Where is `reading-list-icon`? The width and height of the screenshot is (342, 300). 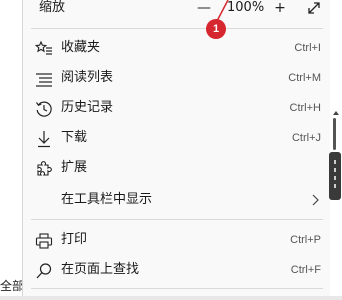
reading-list-icon is located at coordinates (44, 80).